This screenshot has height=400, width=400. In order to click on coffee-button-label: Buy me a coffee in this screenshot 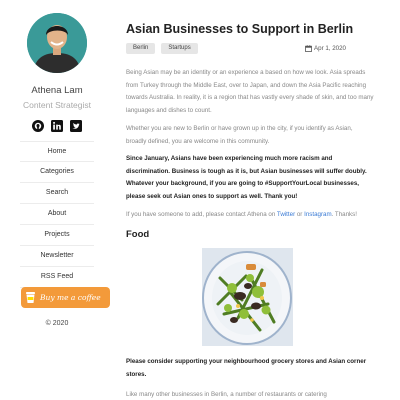, I will do `click(70, 297)`.